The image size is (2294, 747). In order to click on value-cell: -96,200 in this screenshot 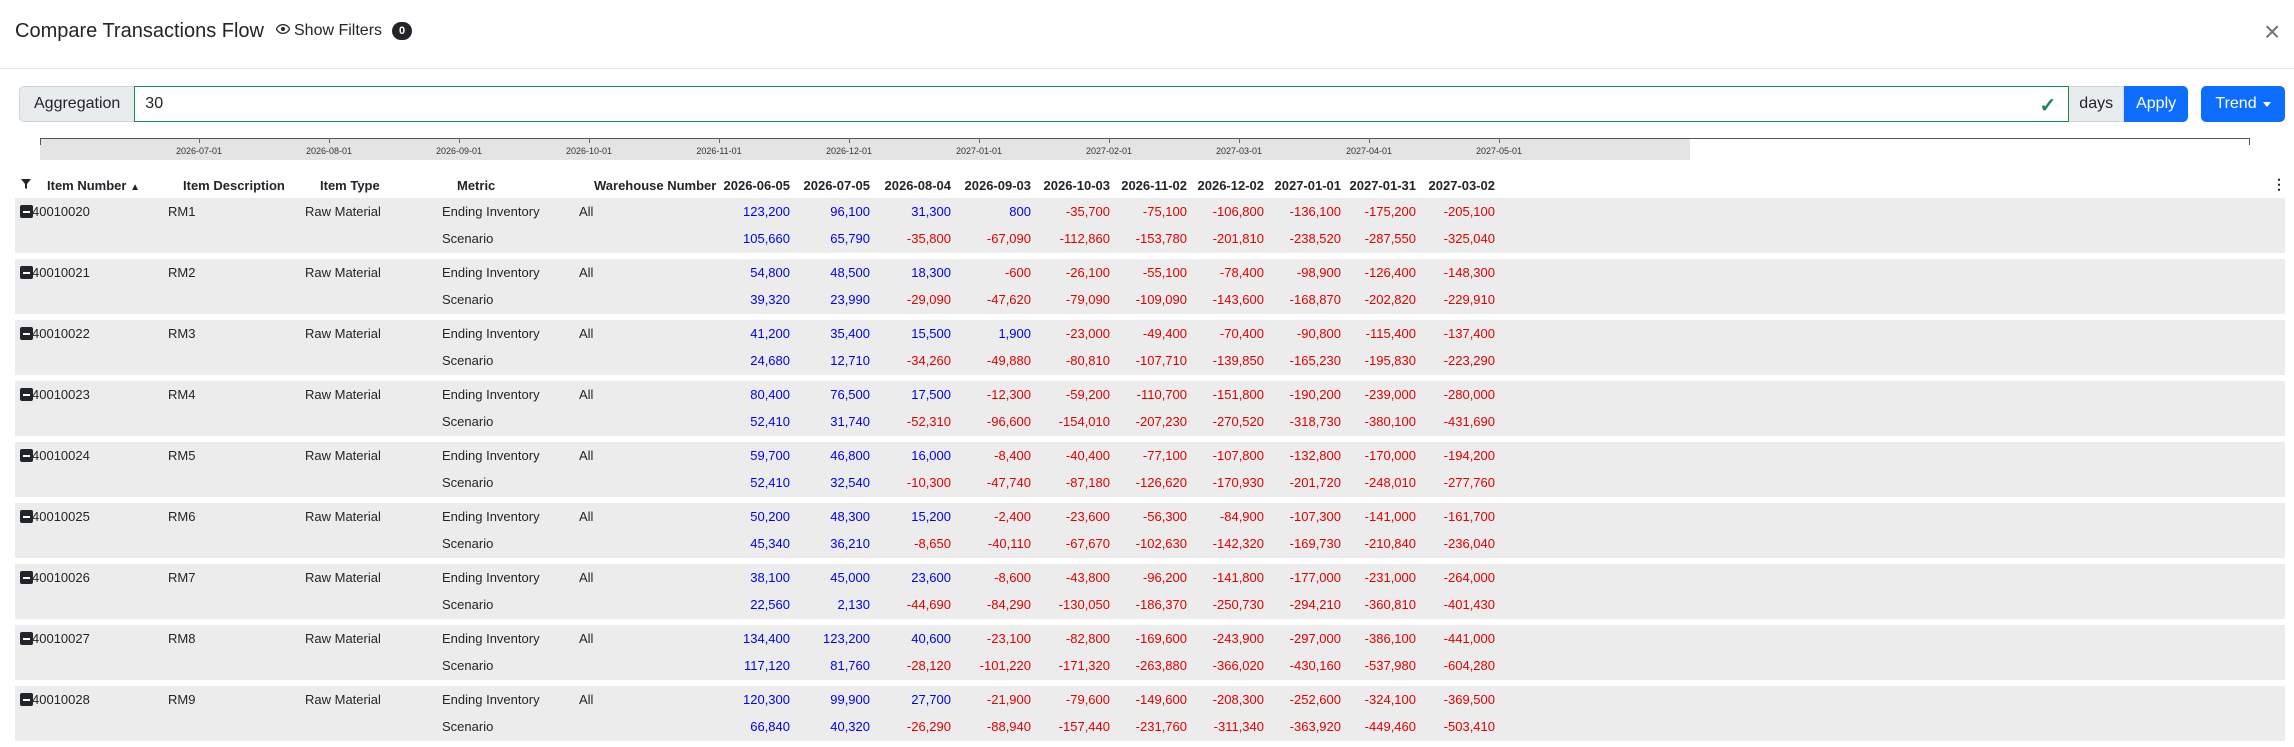, I will do `click(1164, 577)`.